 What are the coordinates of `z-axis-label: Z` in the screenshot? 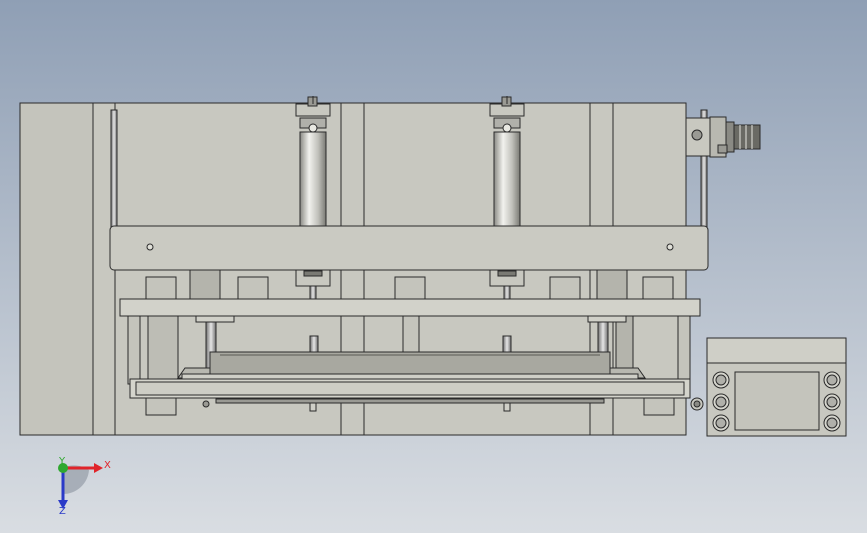 It's located at (62, 511).